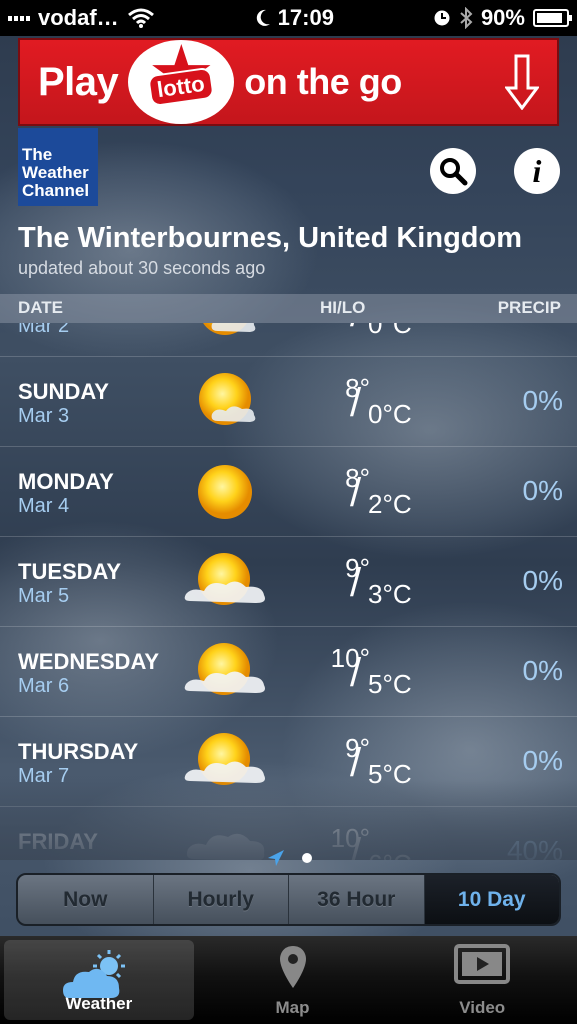  Describe the element at coordinates (288, 582) in the screenshot. I see `forecast-row: TUESDAY Mar 5 9°/3°C 0%` at that location.